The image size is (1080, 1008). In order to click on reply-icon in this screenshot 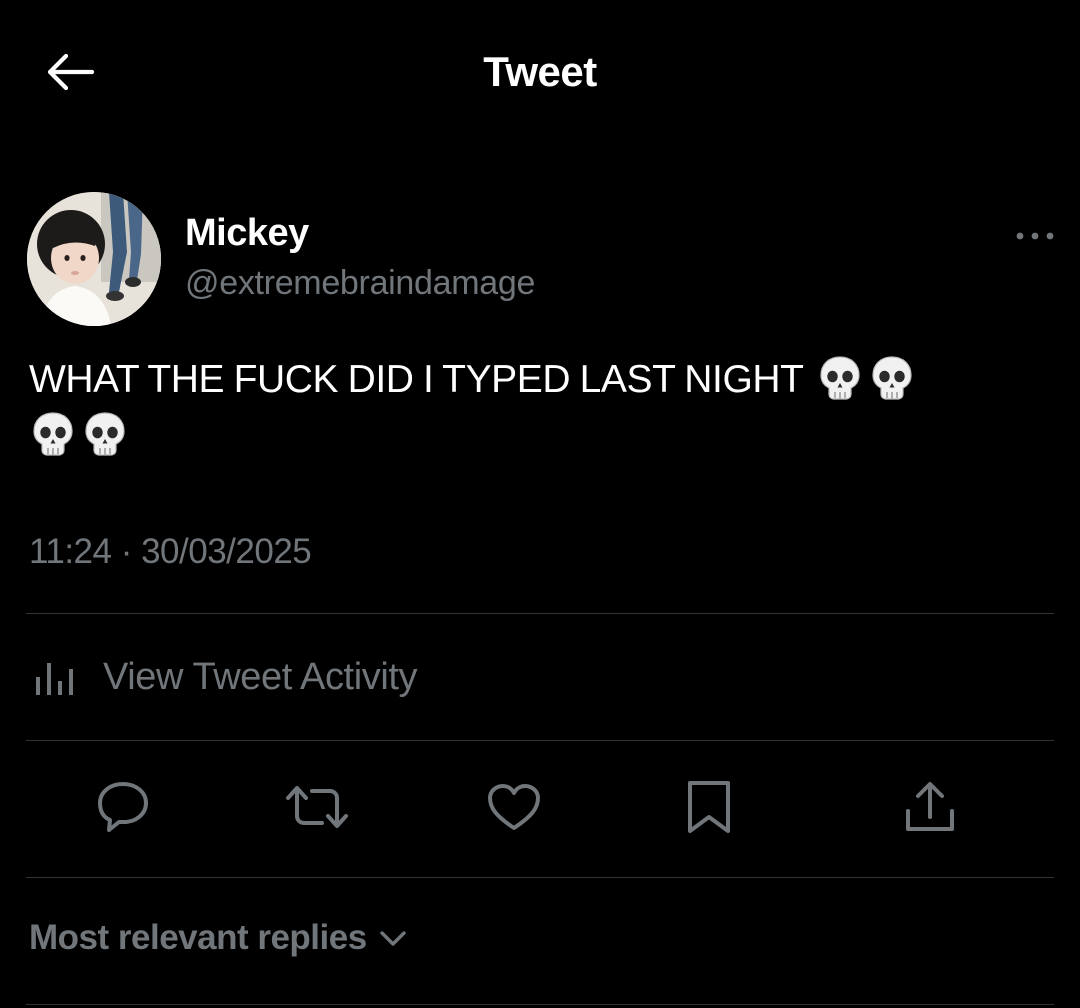, I will do `click(123, 809)`.